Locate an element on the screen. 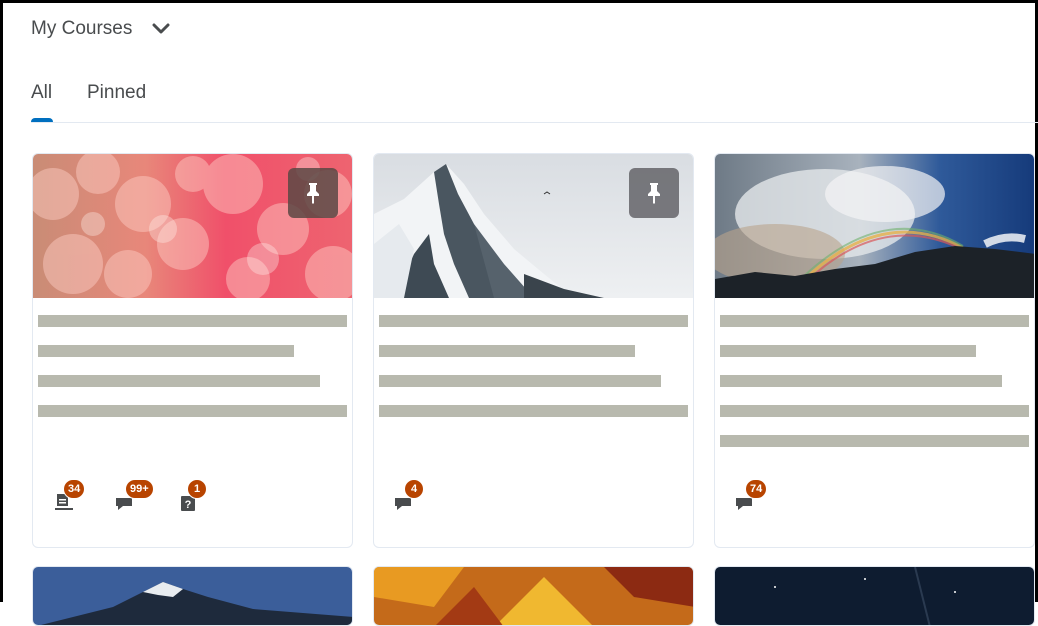 Image resolution: width=1038 pixels, height=626 pixels. assignments-count-badge: 34 is located at coordinates (74, 489).